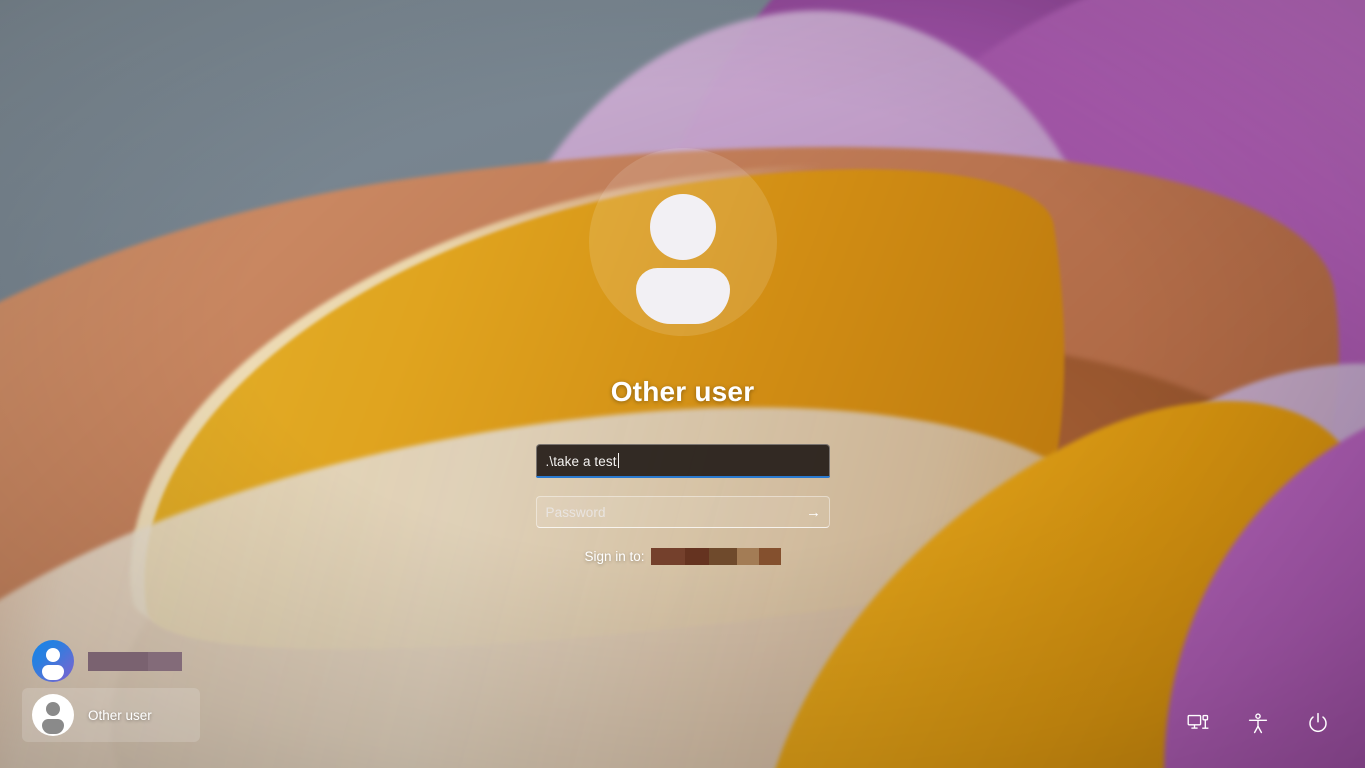  I want to click on network-button, so click(1198, 723).